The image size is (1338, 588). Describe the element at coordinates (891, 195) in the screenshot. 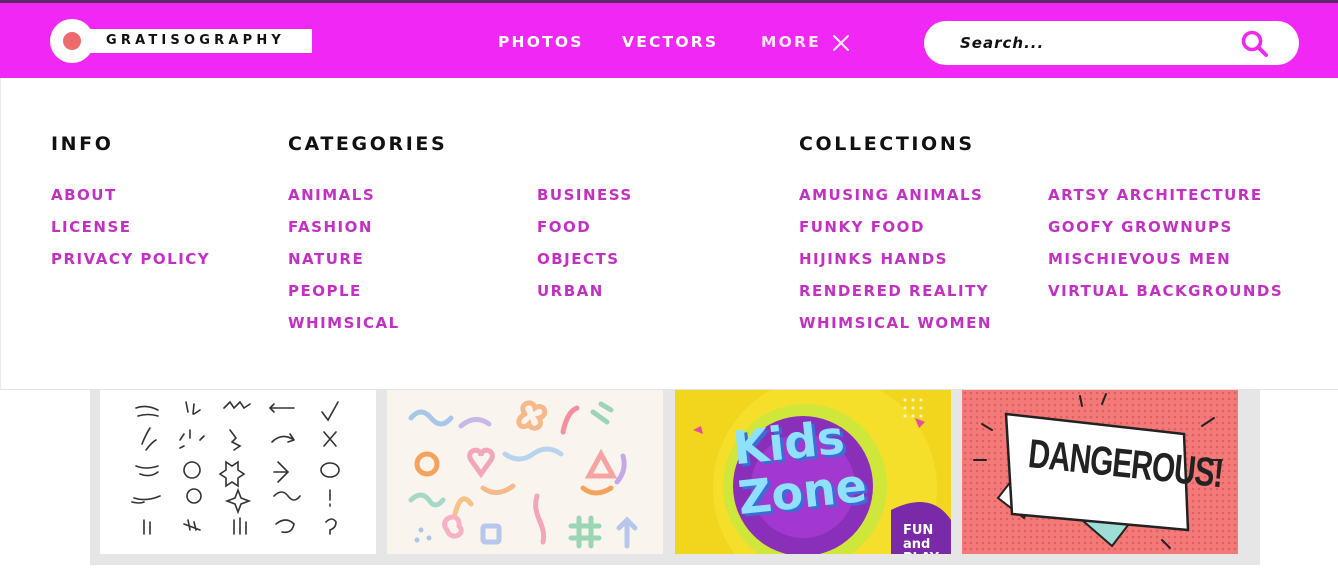

I see `menu-link-amusing-animals: AMUSING ANIMALS` at that location.